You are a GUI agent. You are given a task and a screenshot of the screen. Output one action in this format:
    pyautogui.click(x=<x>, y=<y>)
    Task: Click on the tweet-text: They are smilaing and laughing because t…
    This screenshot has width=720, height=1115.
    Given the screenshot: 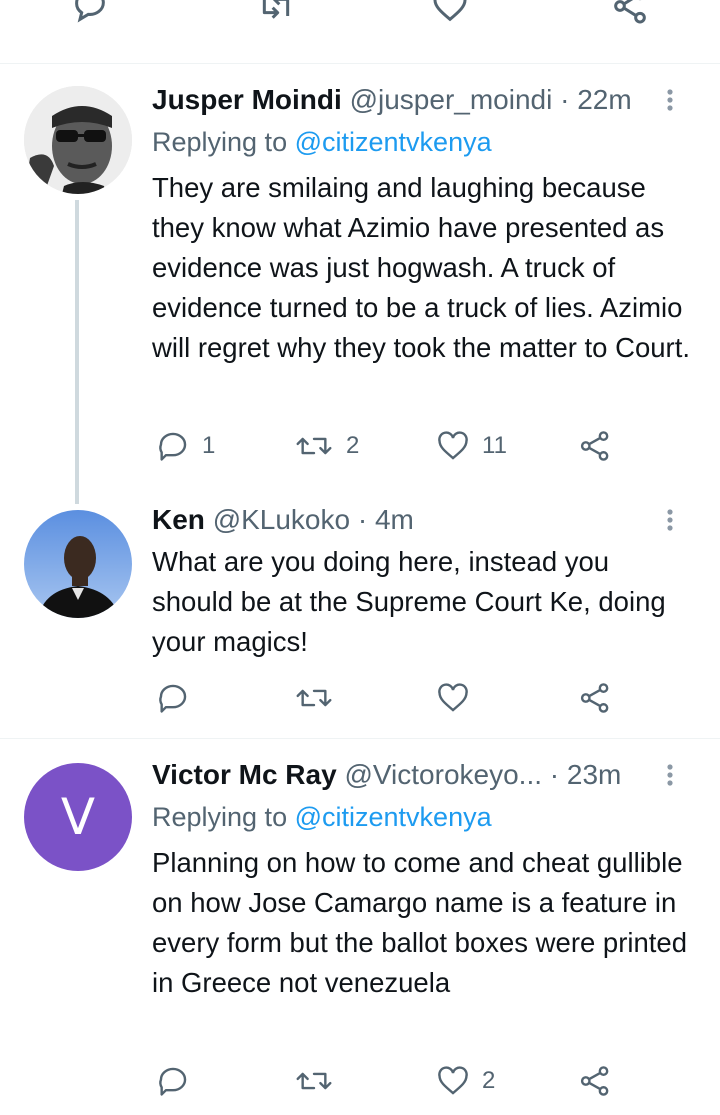 What is the action you would take?
    pyautogui.click(x=421, y=267)
    